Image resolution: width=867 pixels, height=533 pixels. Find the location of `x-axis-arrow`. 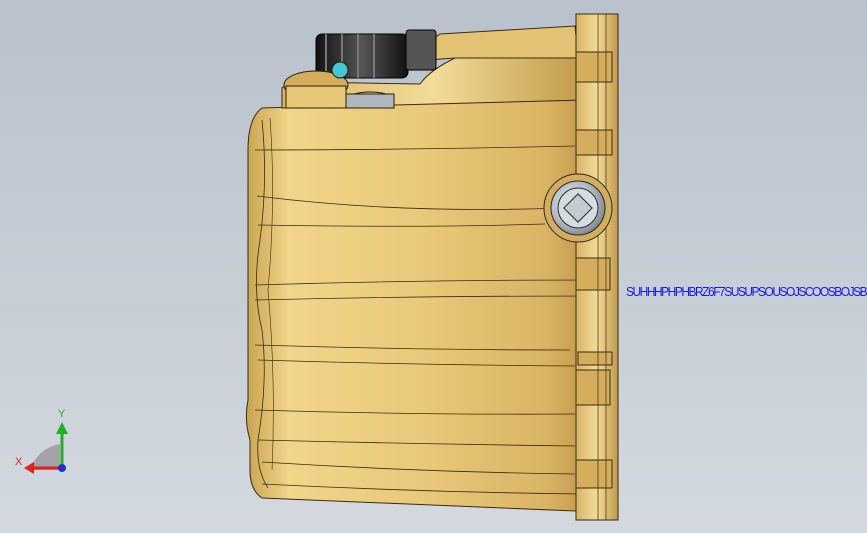

x-axis-arrow is located at coordinates (29, 468).